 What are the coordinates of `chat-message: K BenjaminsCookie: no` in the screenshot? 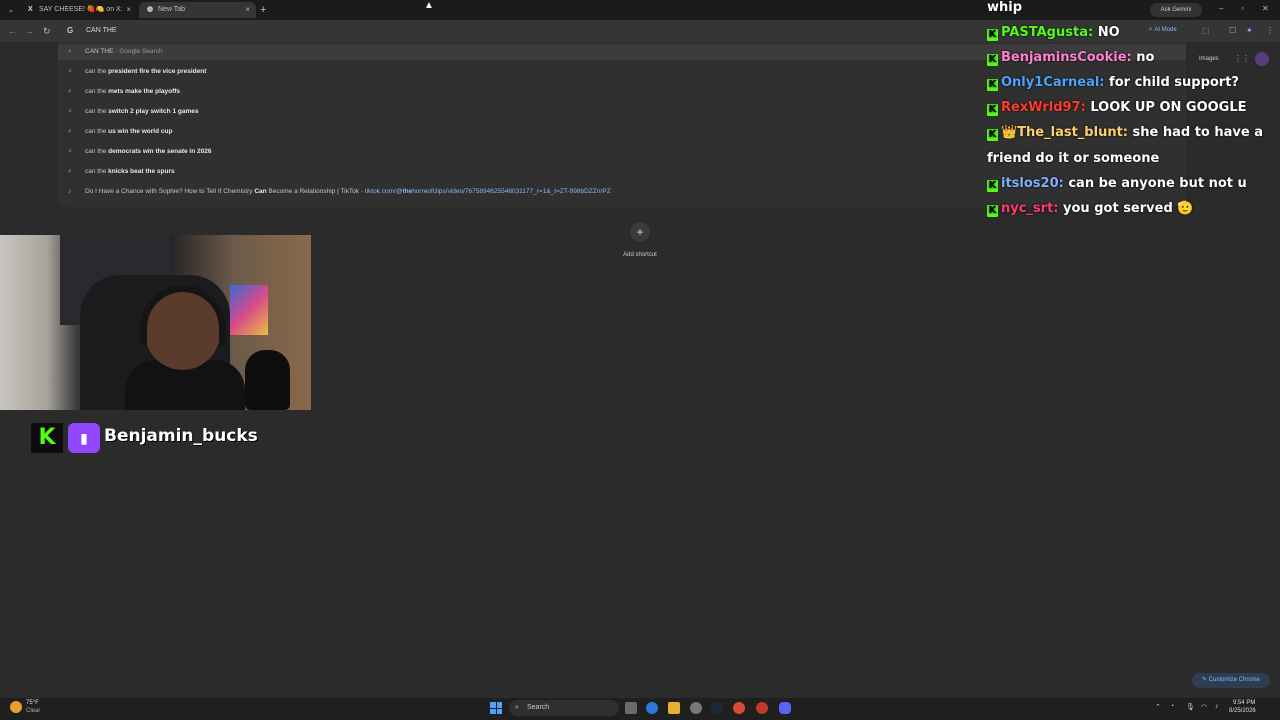 It's located at (1070, 58).